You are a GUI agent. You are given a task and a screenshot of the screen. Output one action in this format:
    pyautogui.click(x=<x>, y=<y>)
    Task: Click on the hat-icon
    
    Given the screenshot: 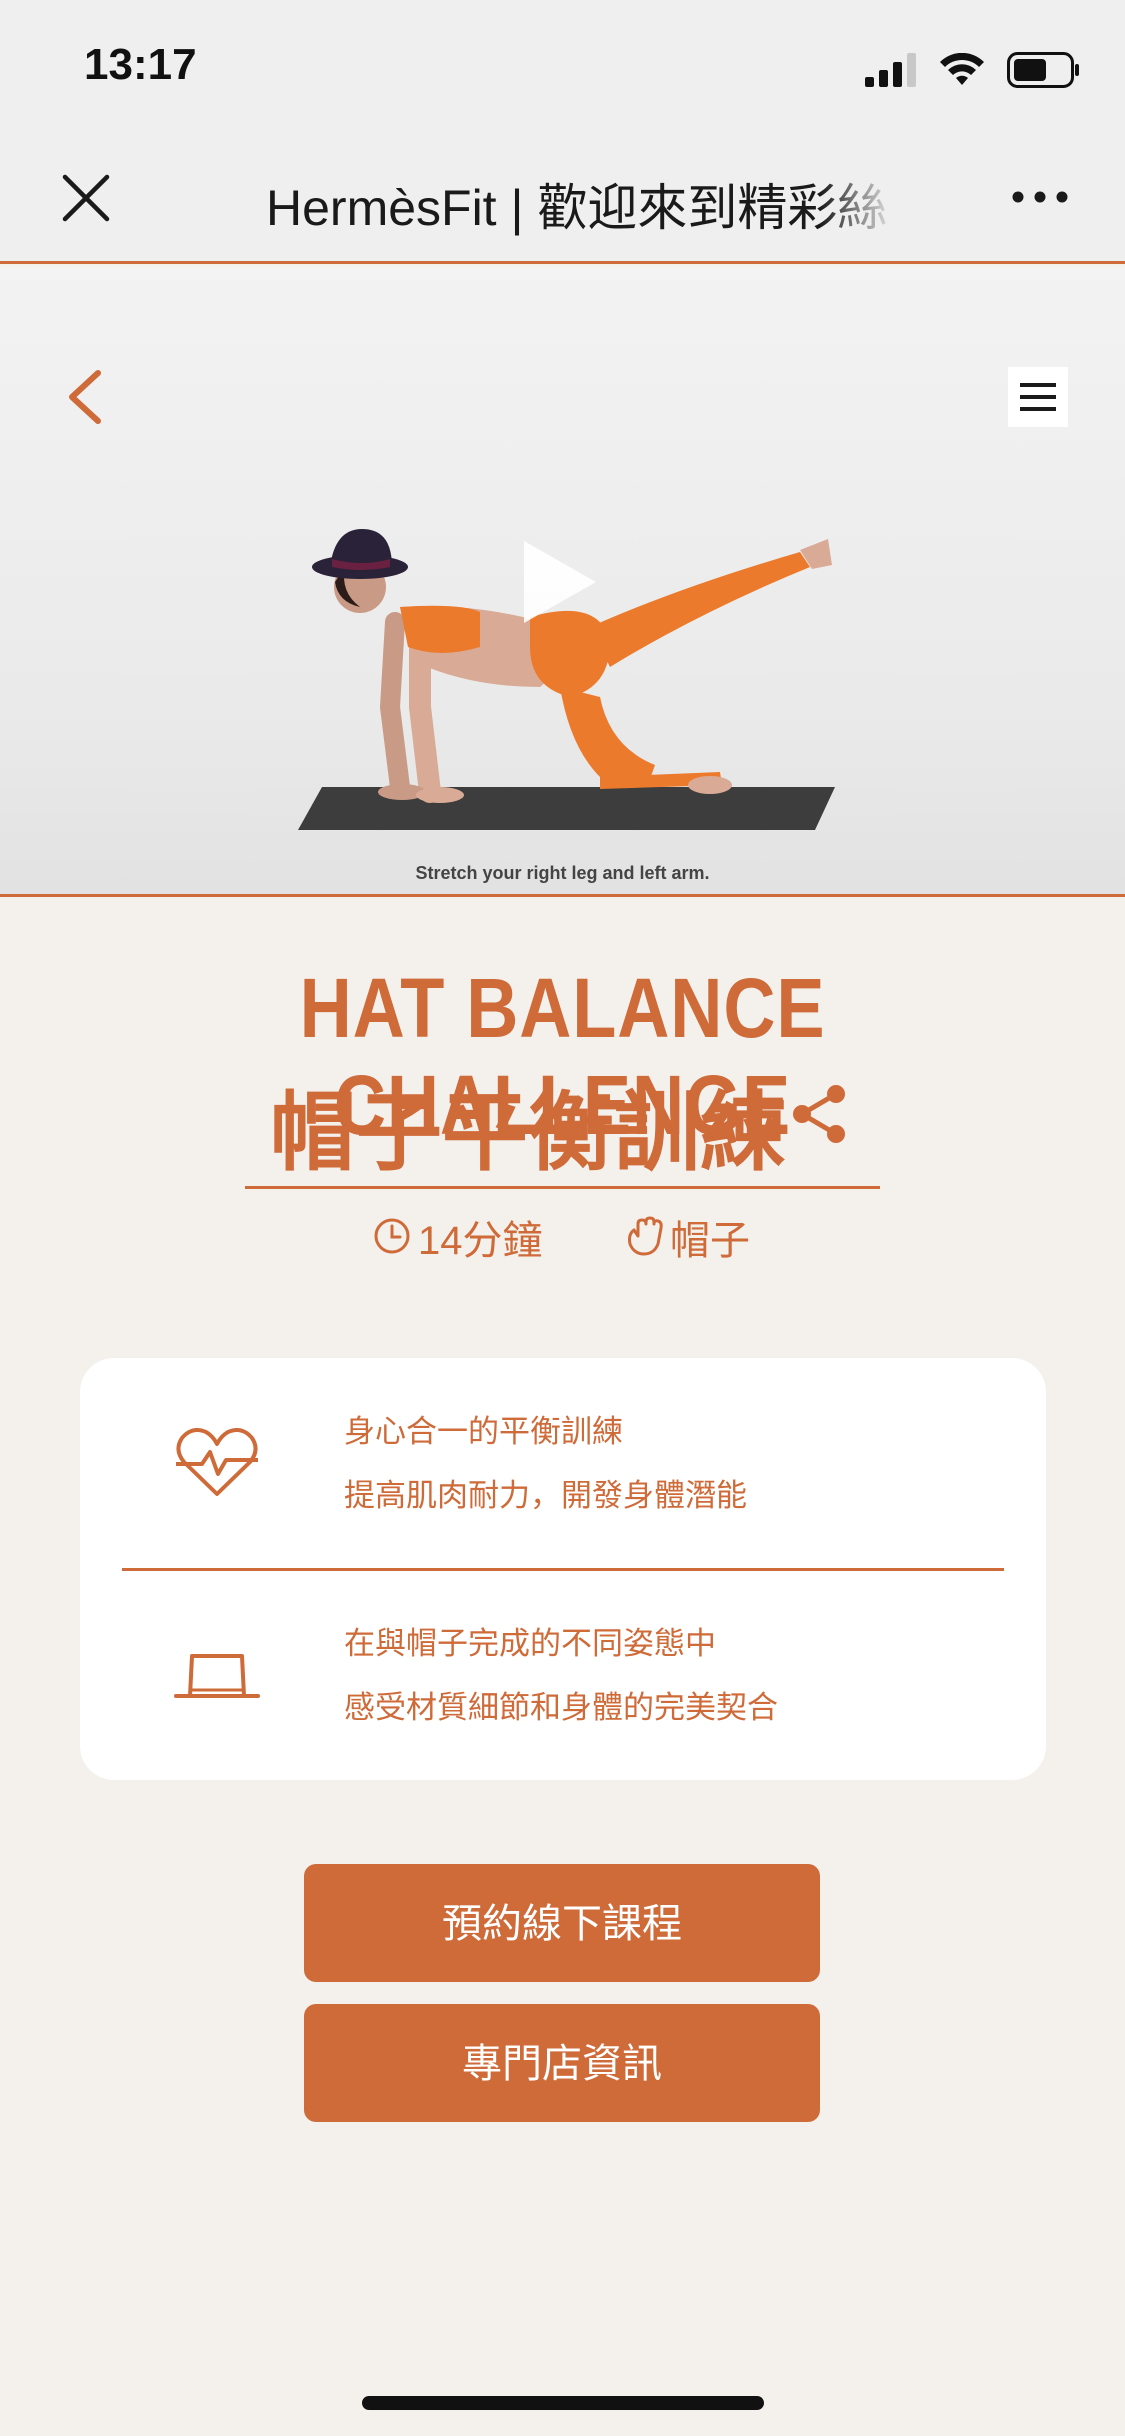 What is the action you would take?
    pyautogui.click(x=217, y=1676)
    